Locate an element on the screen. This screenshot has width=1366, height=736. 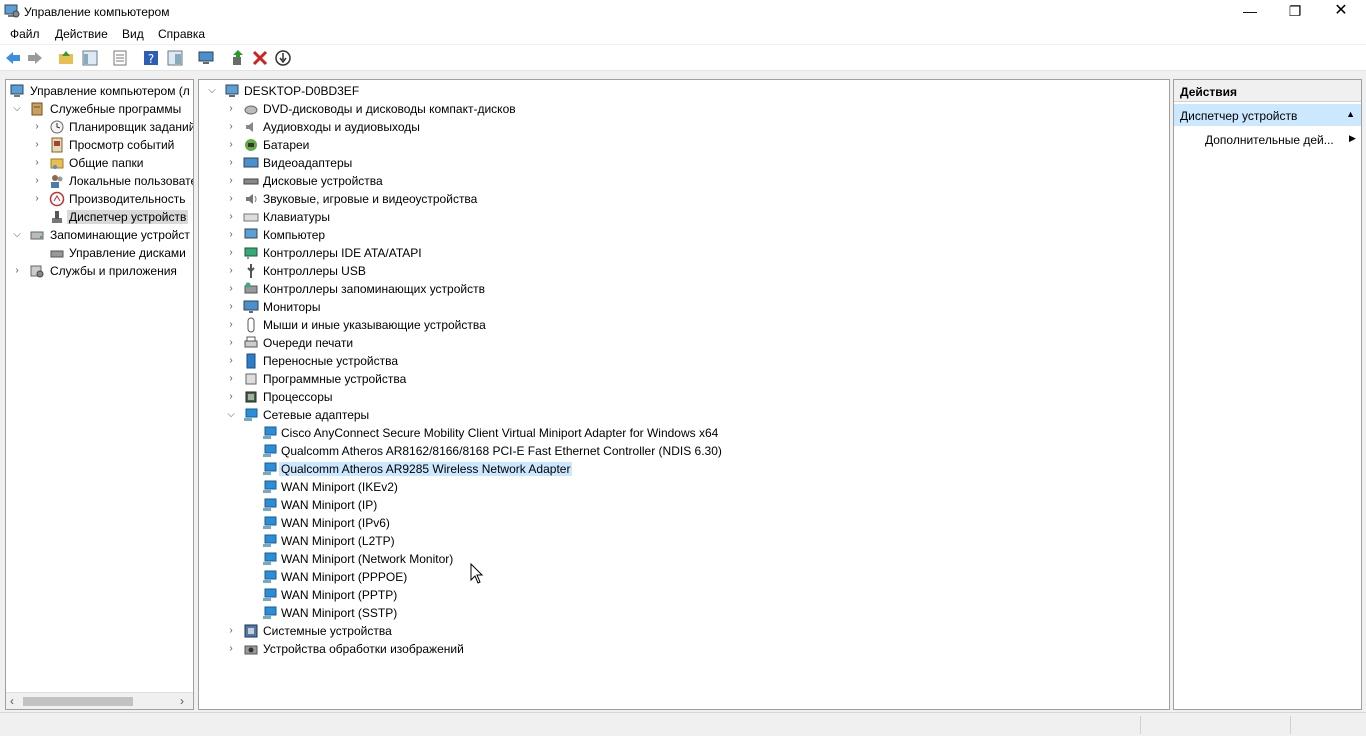
menu-file: Файл is located at coordinates (25, 34).